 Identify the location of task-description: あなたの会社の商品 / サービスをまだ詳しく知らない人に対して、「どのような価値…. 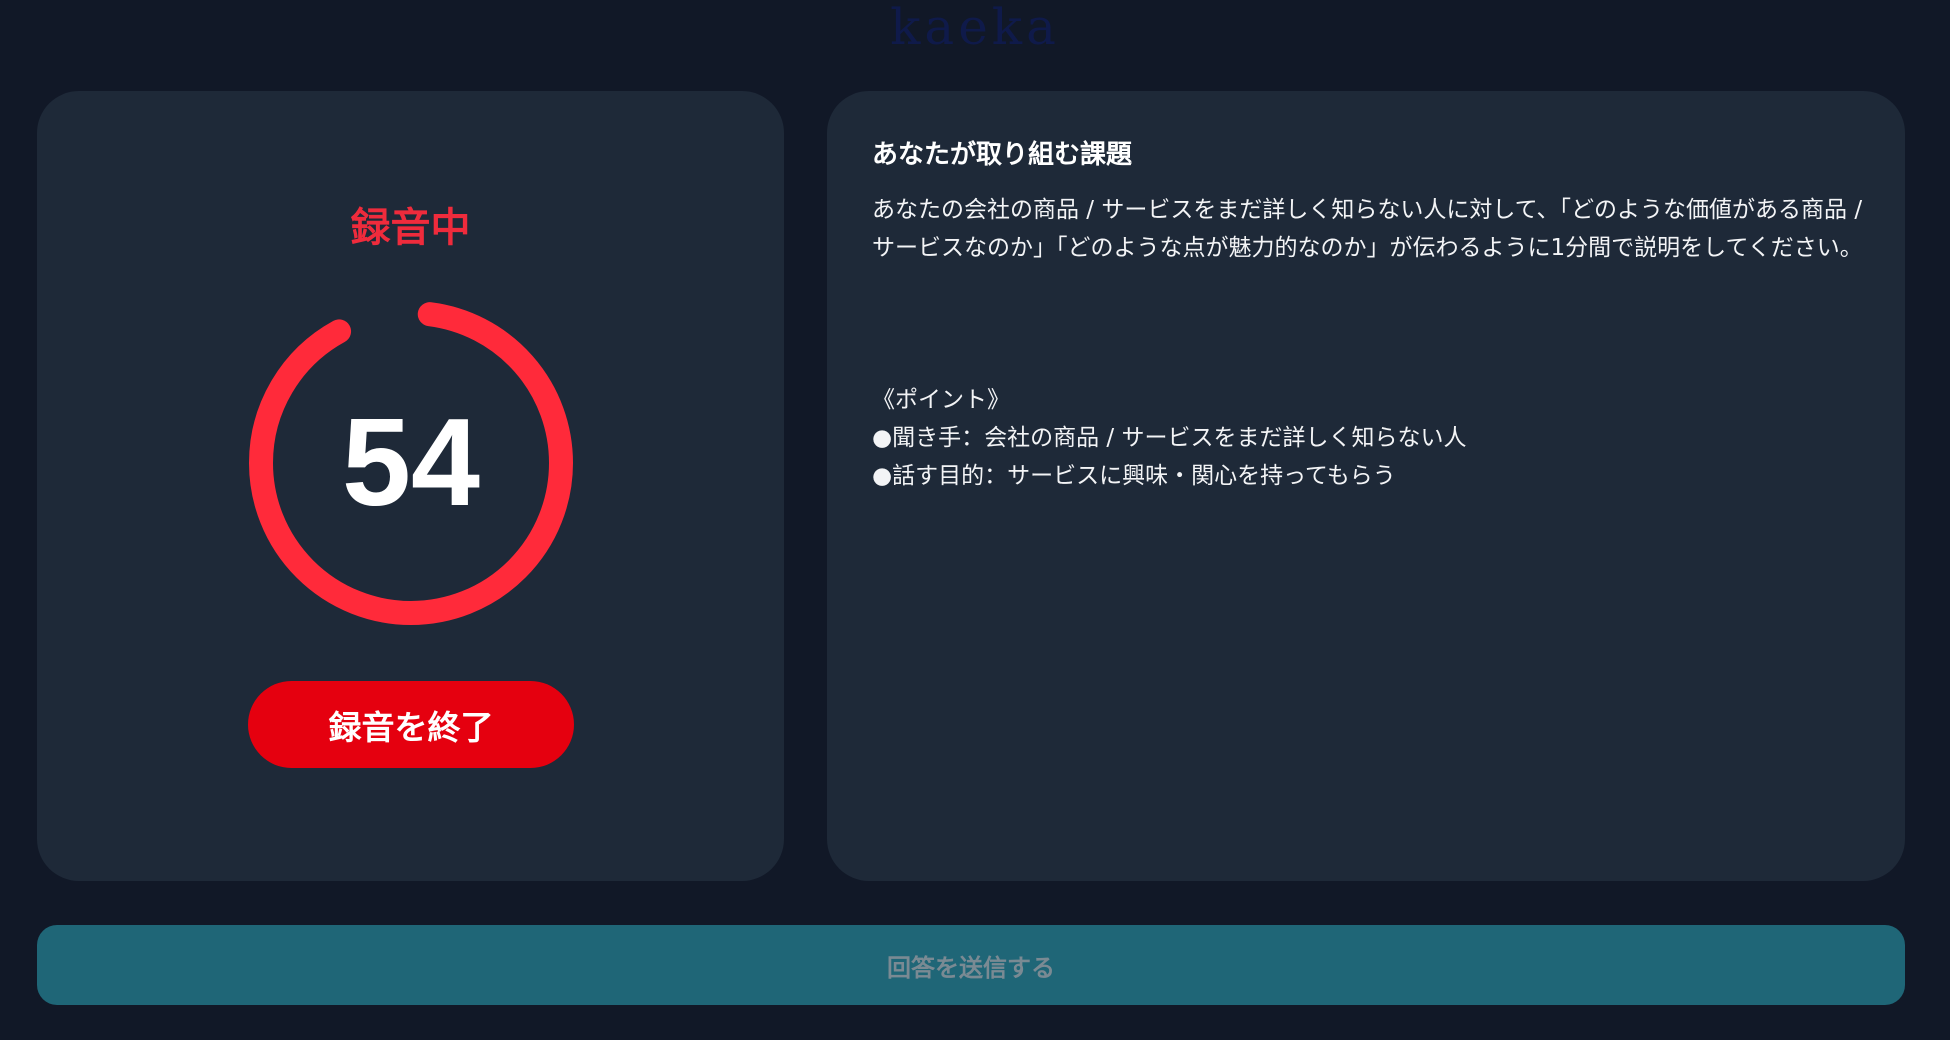
(1367, 229).